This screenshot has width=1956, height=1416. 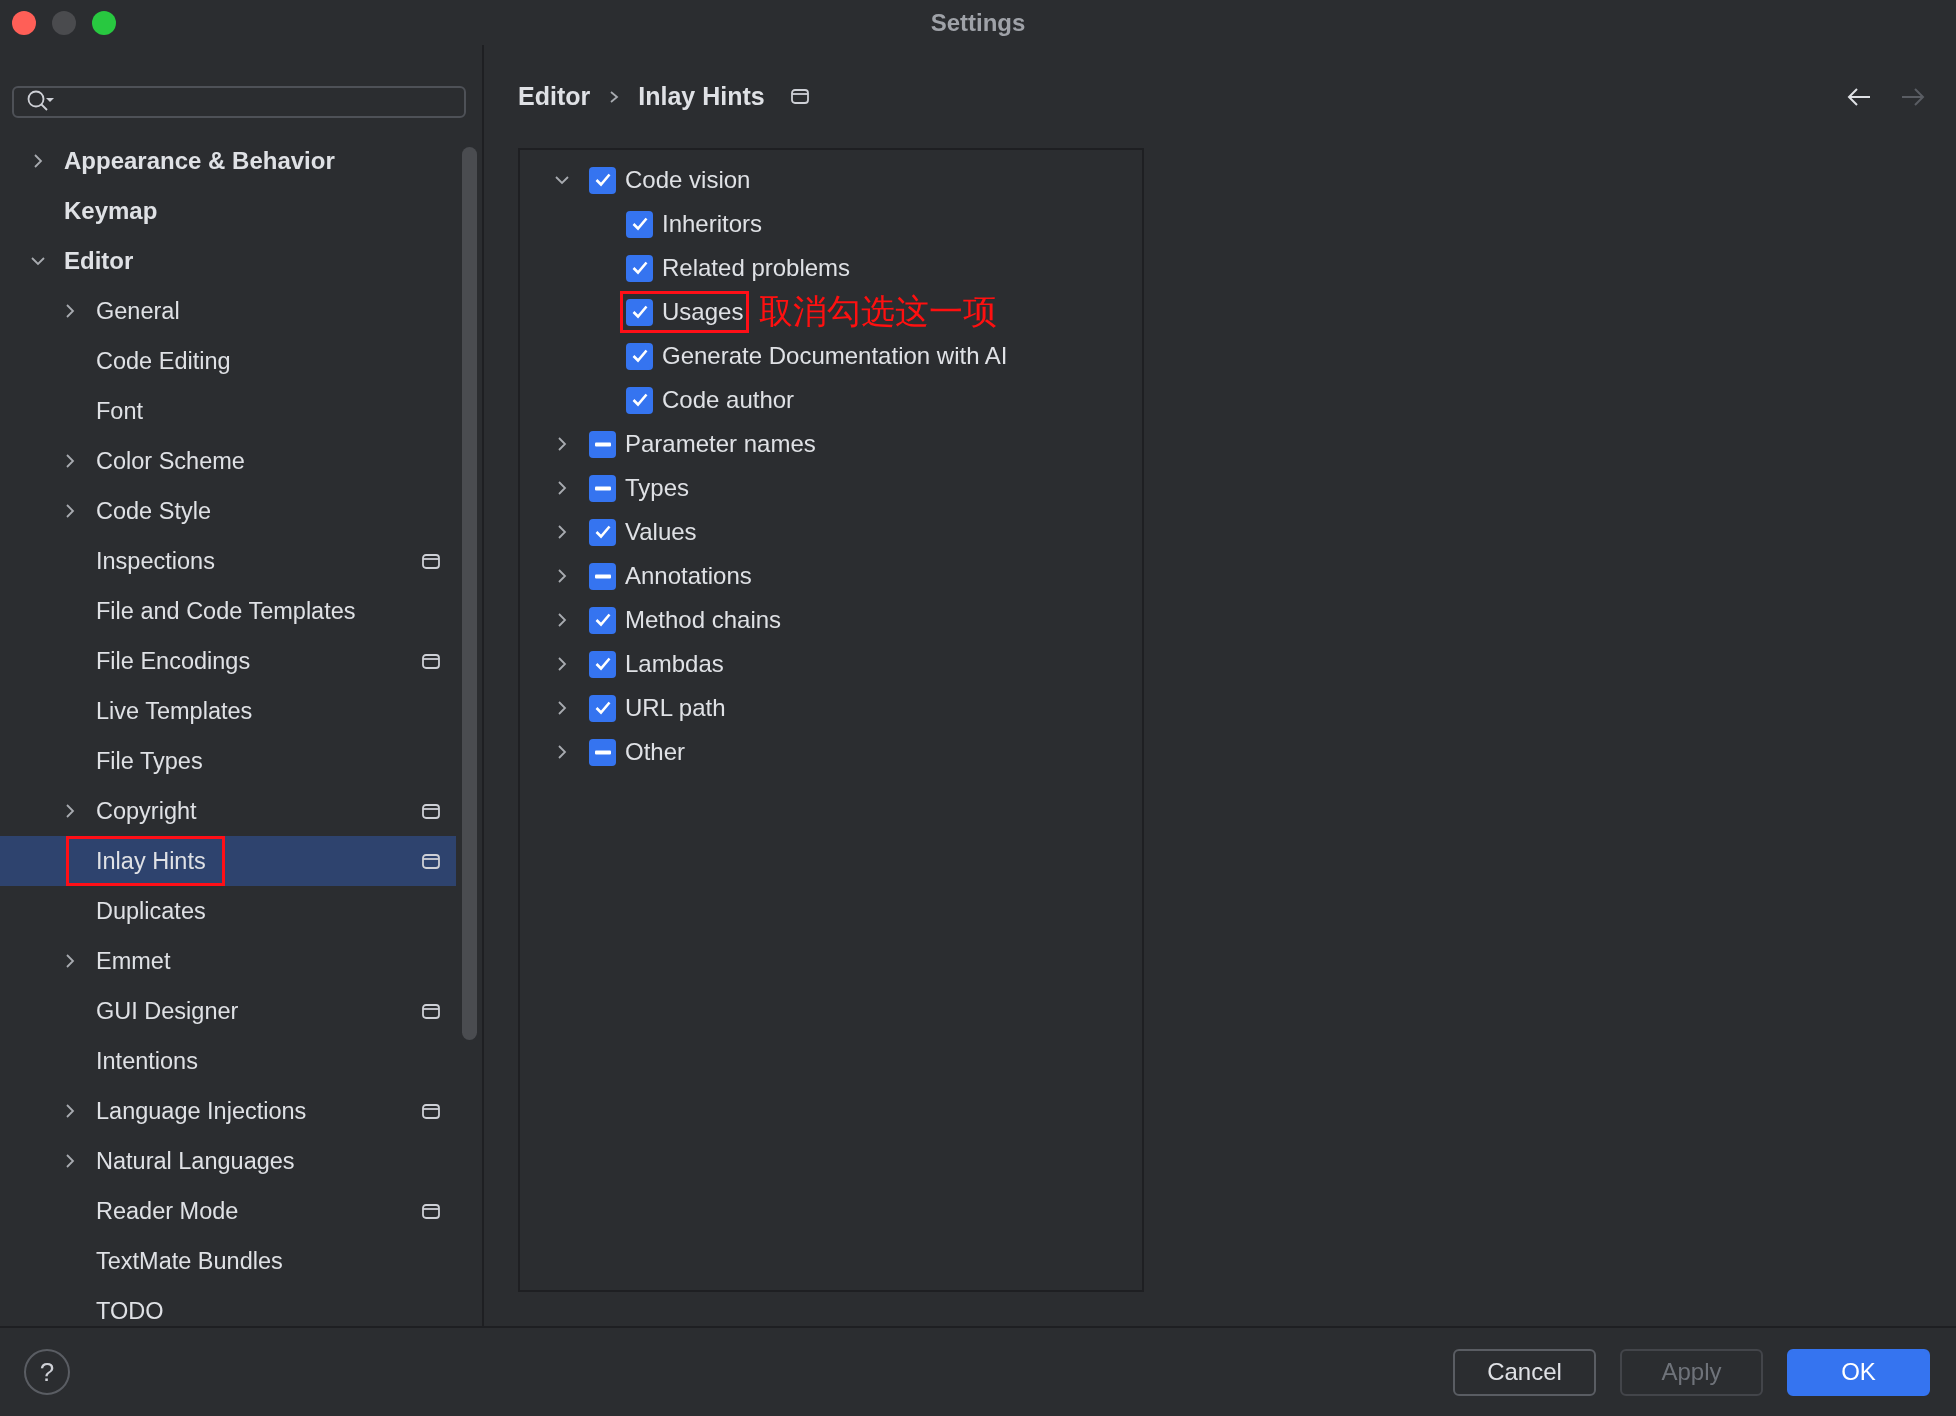 What do you see at coordinates (228, 261) in the screenshot?
I see `sidebar-item: Editor` at bounding box center [228, 261].